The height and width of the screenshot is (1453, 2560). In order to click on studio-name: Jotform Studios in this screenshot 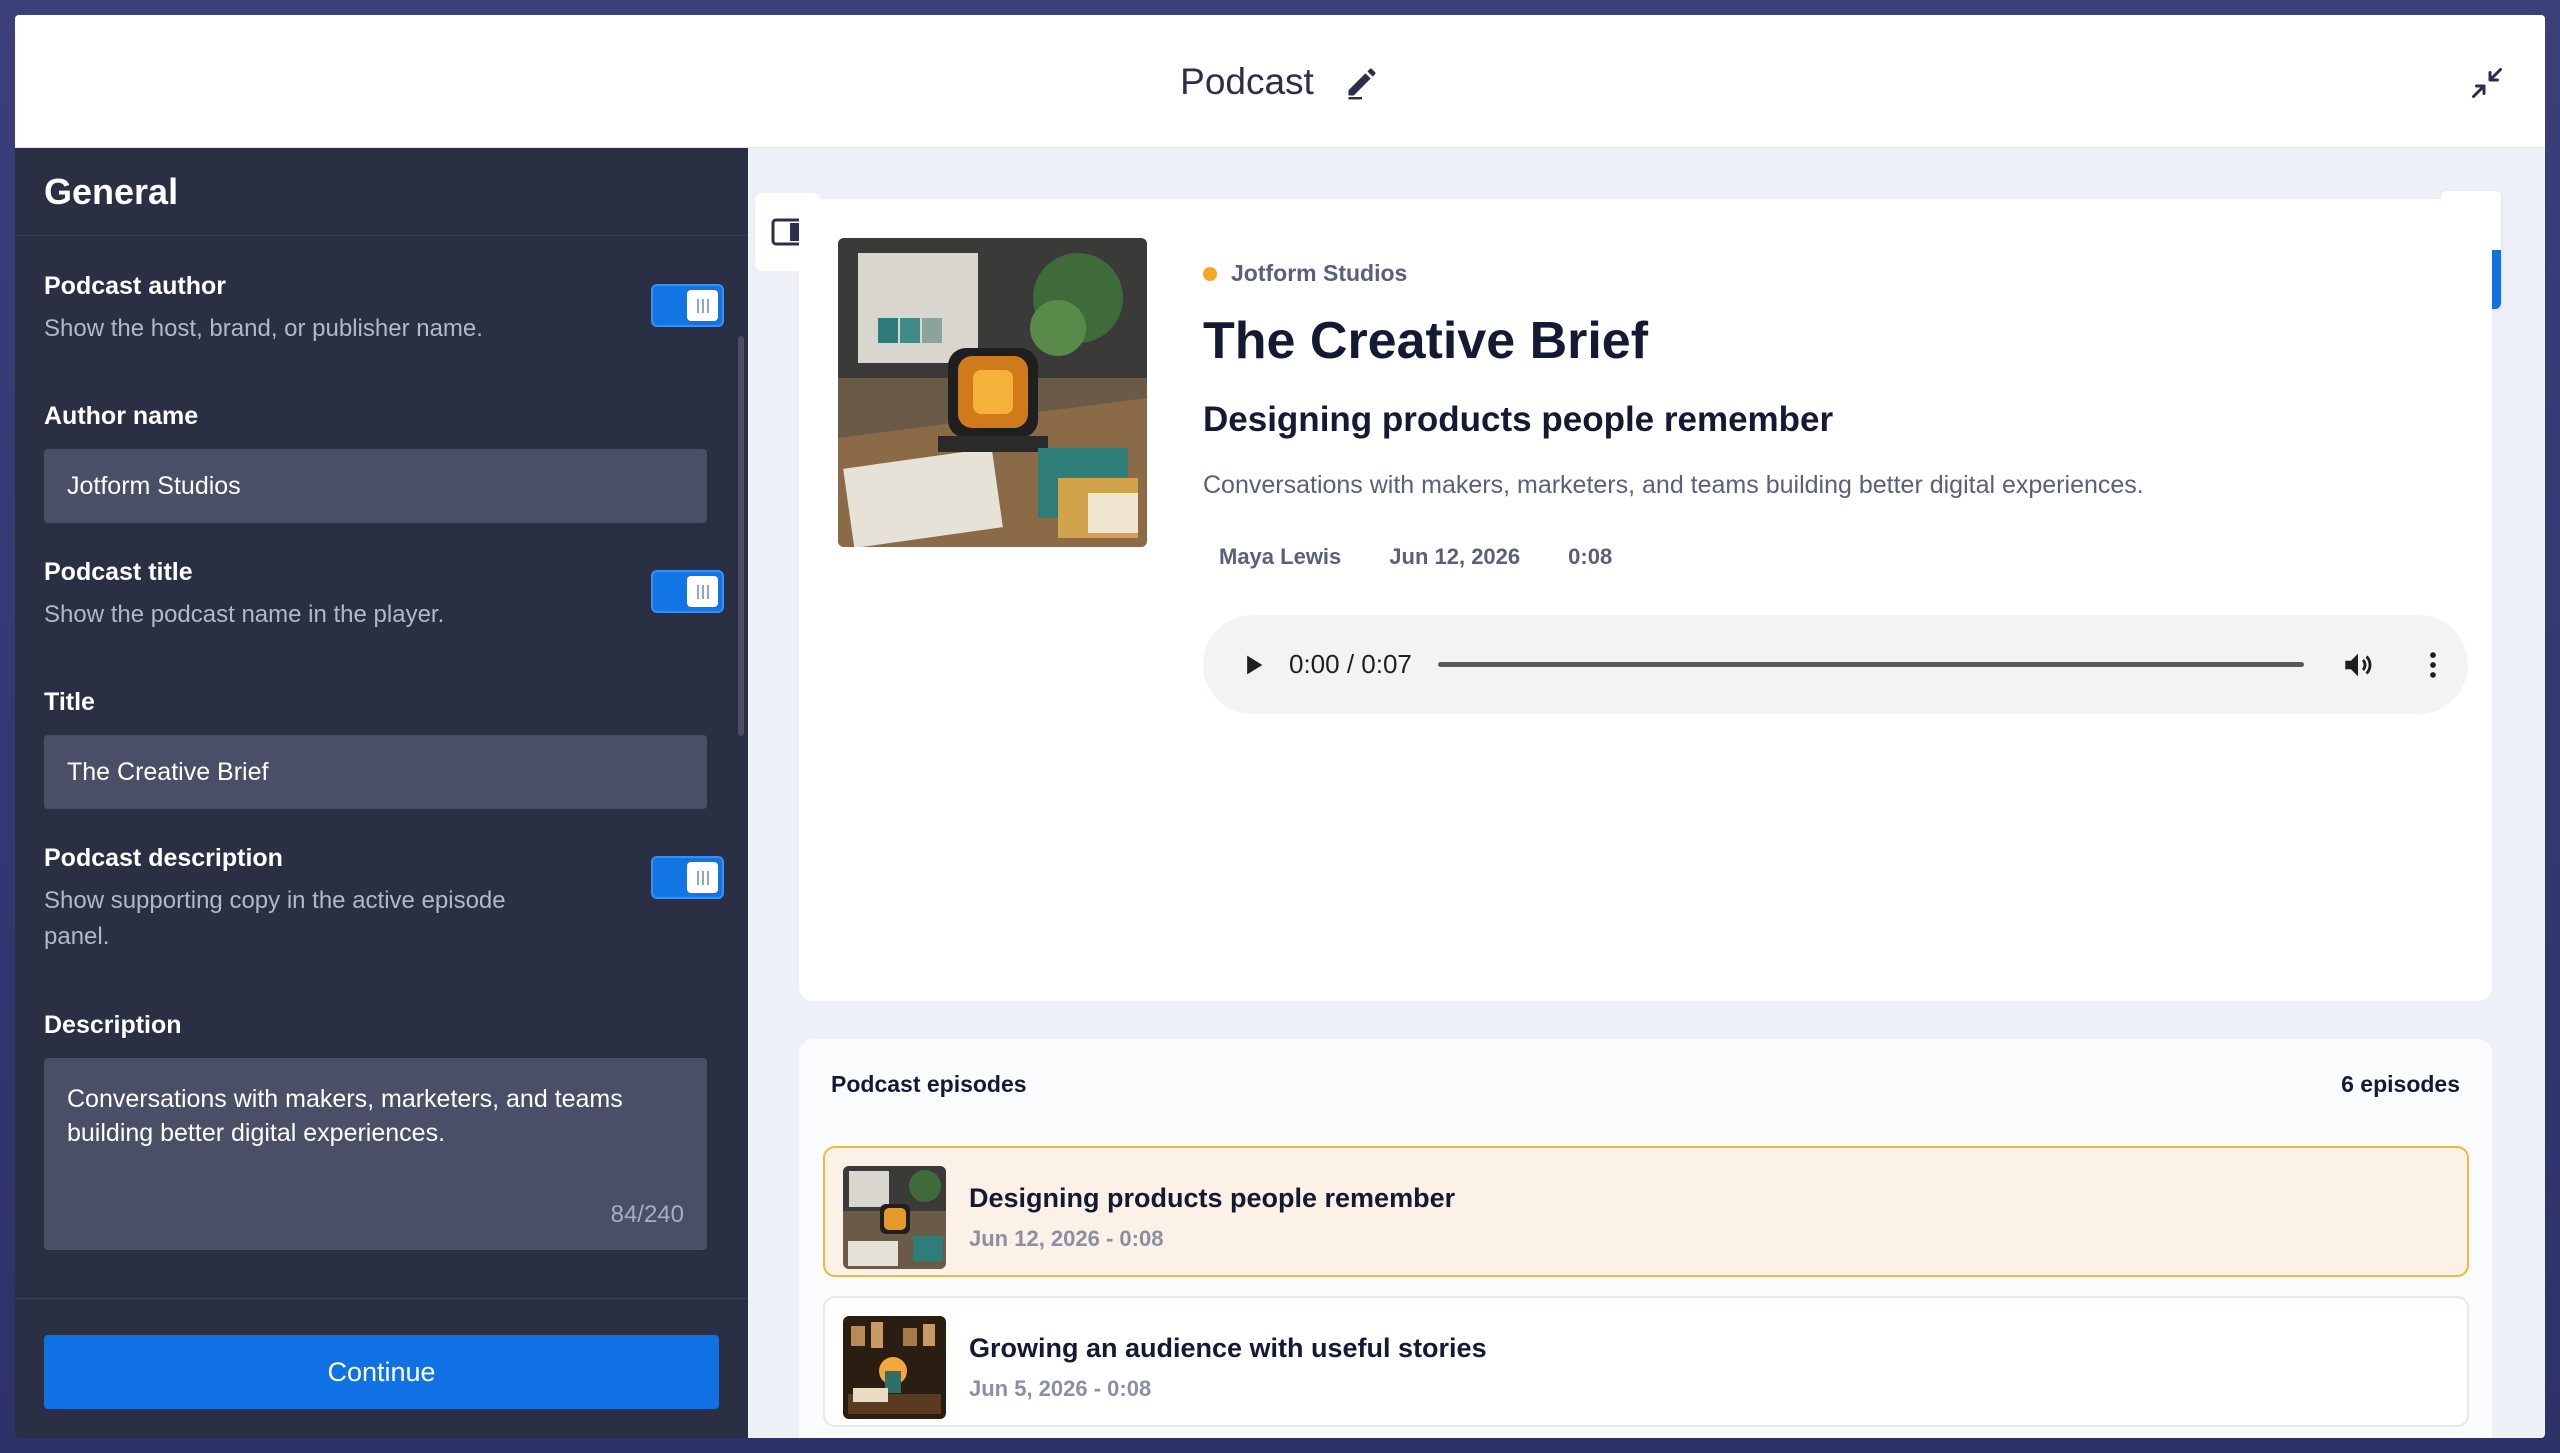, I will do `click(1319, 273)`.